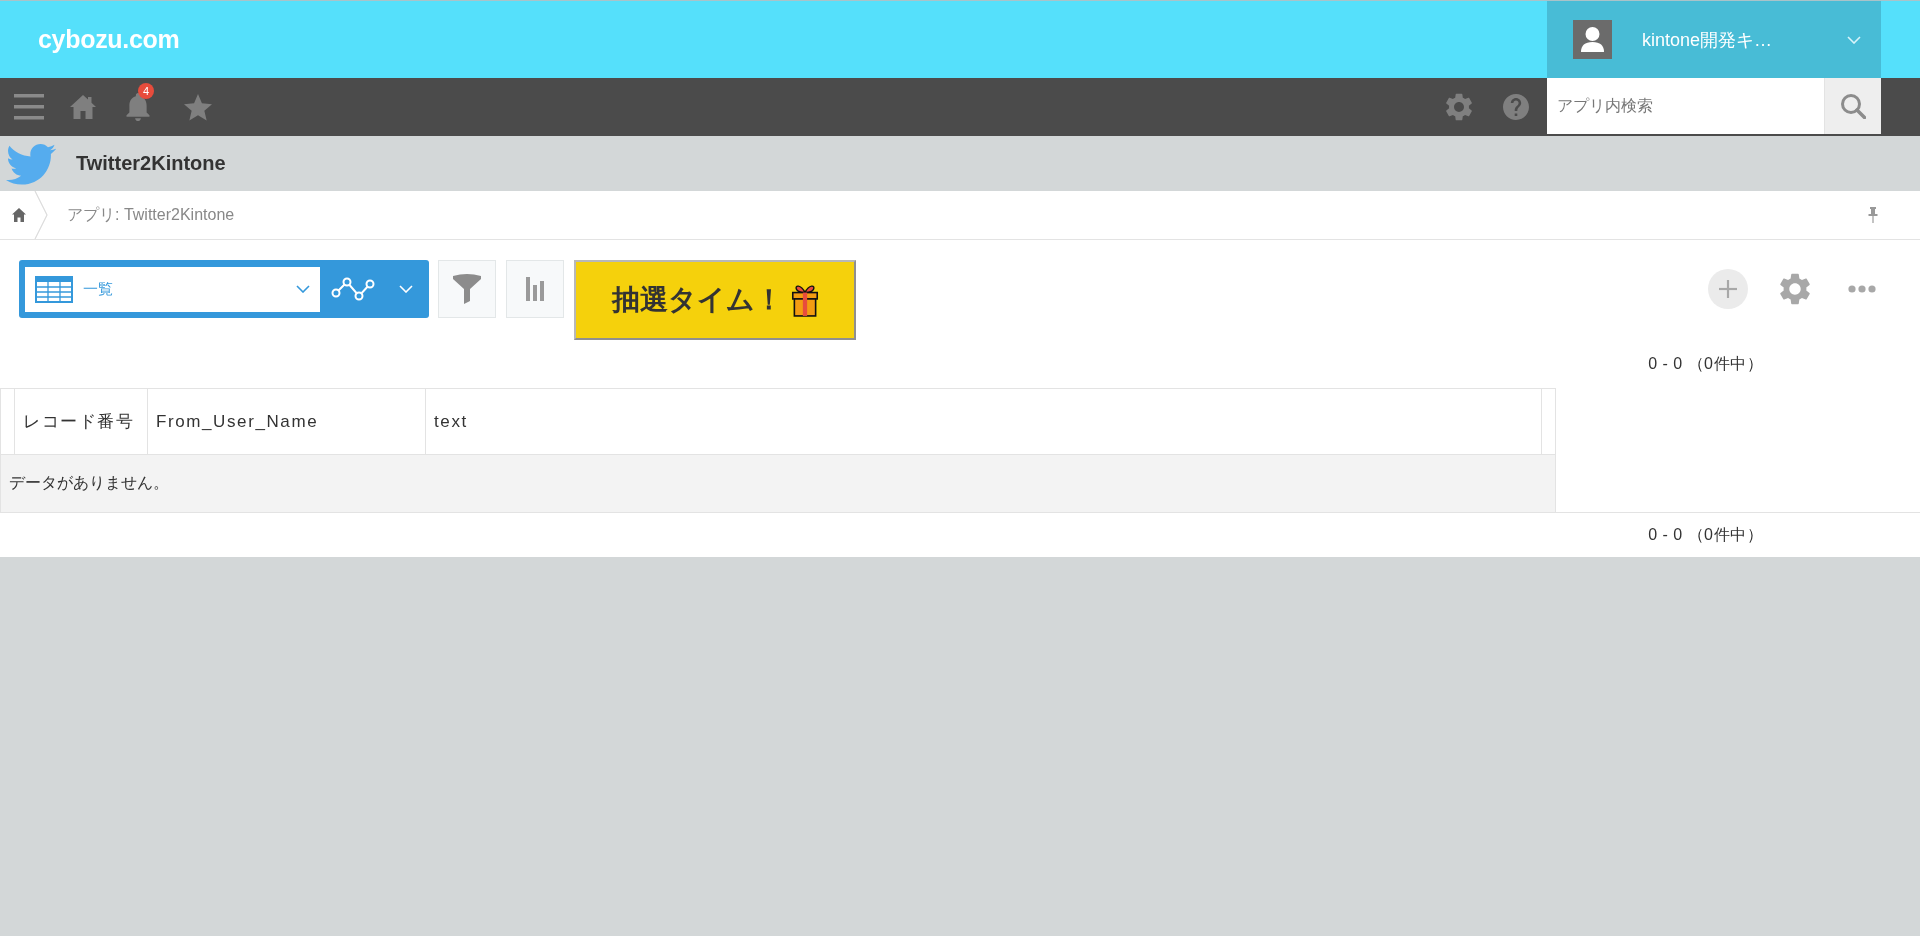  Describe the element at coordinates (804, 300) in the screenshot. I see `gift-icon` at that location.